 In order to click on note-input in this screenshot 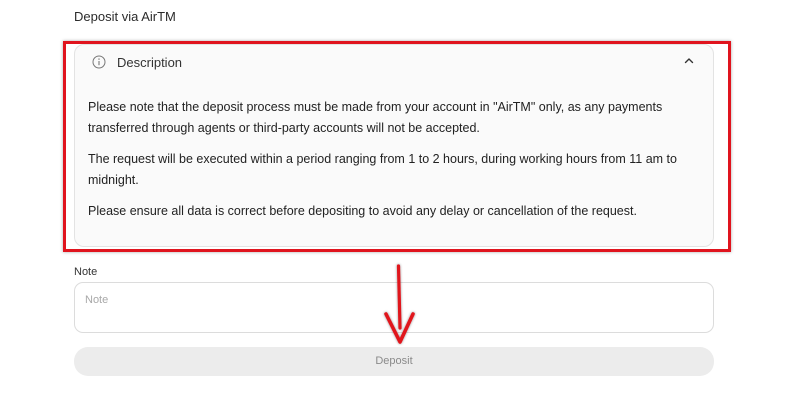, I will do `click(394, 307)`.